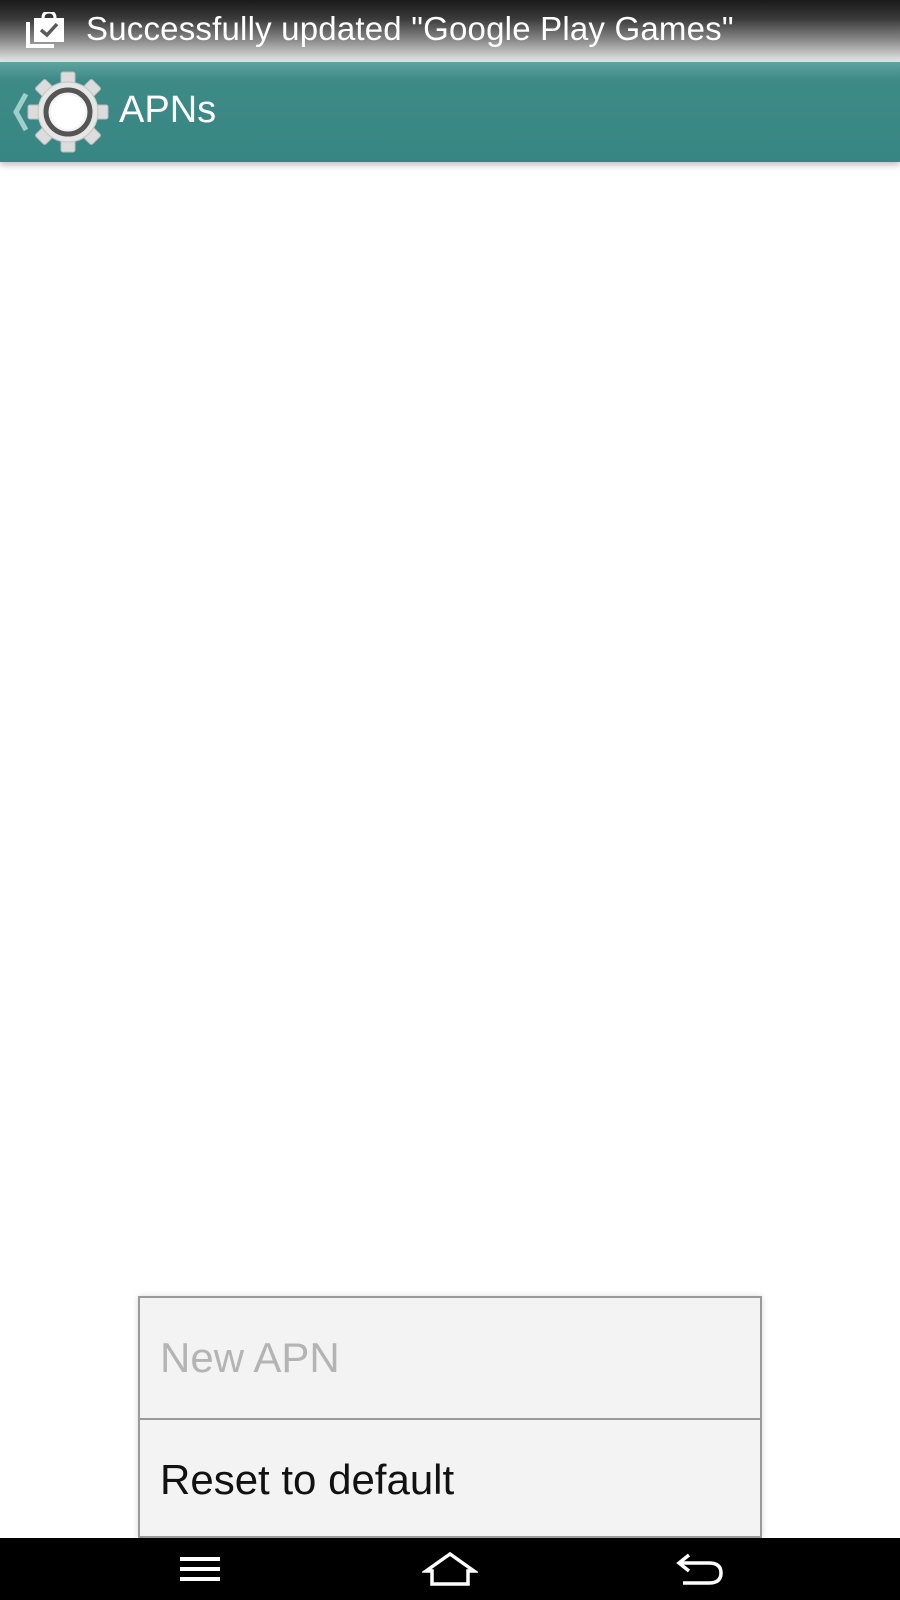  Describe the element at coordinates (45, 30) in the screenshot. I see `app-update-done-icon` at that location.